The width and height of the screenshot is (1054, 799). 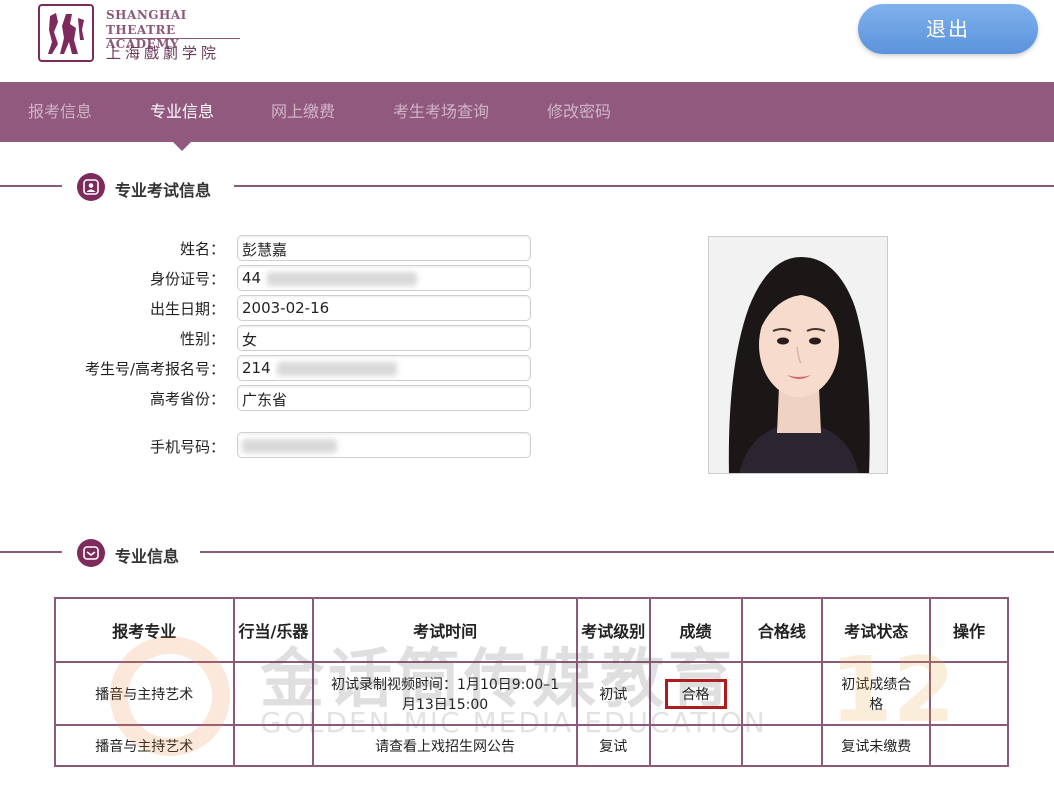 I want to click on birth-date-field: 2003-02-16, so click(x=384, y=308).